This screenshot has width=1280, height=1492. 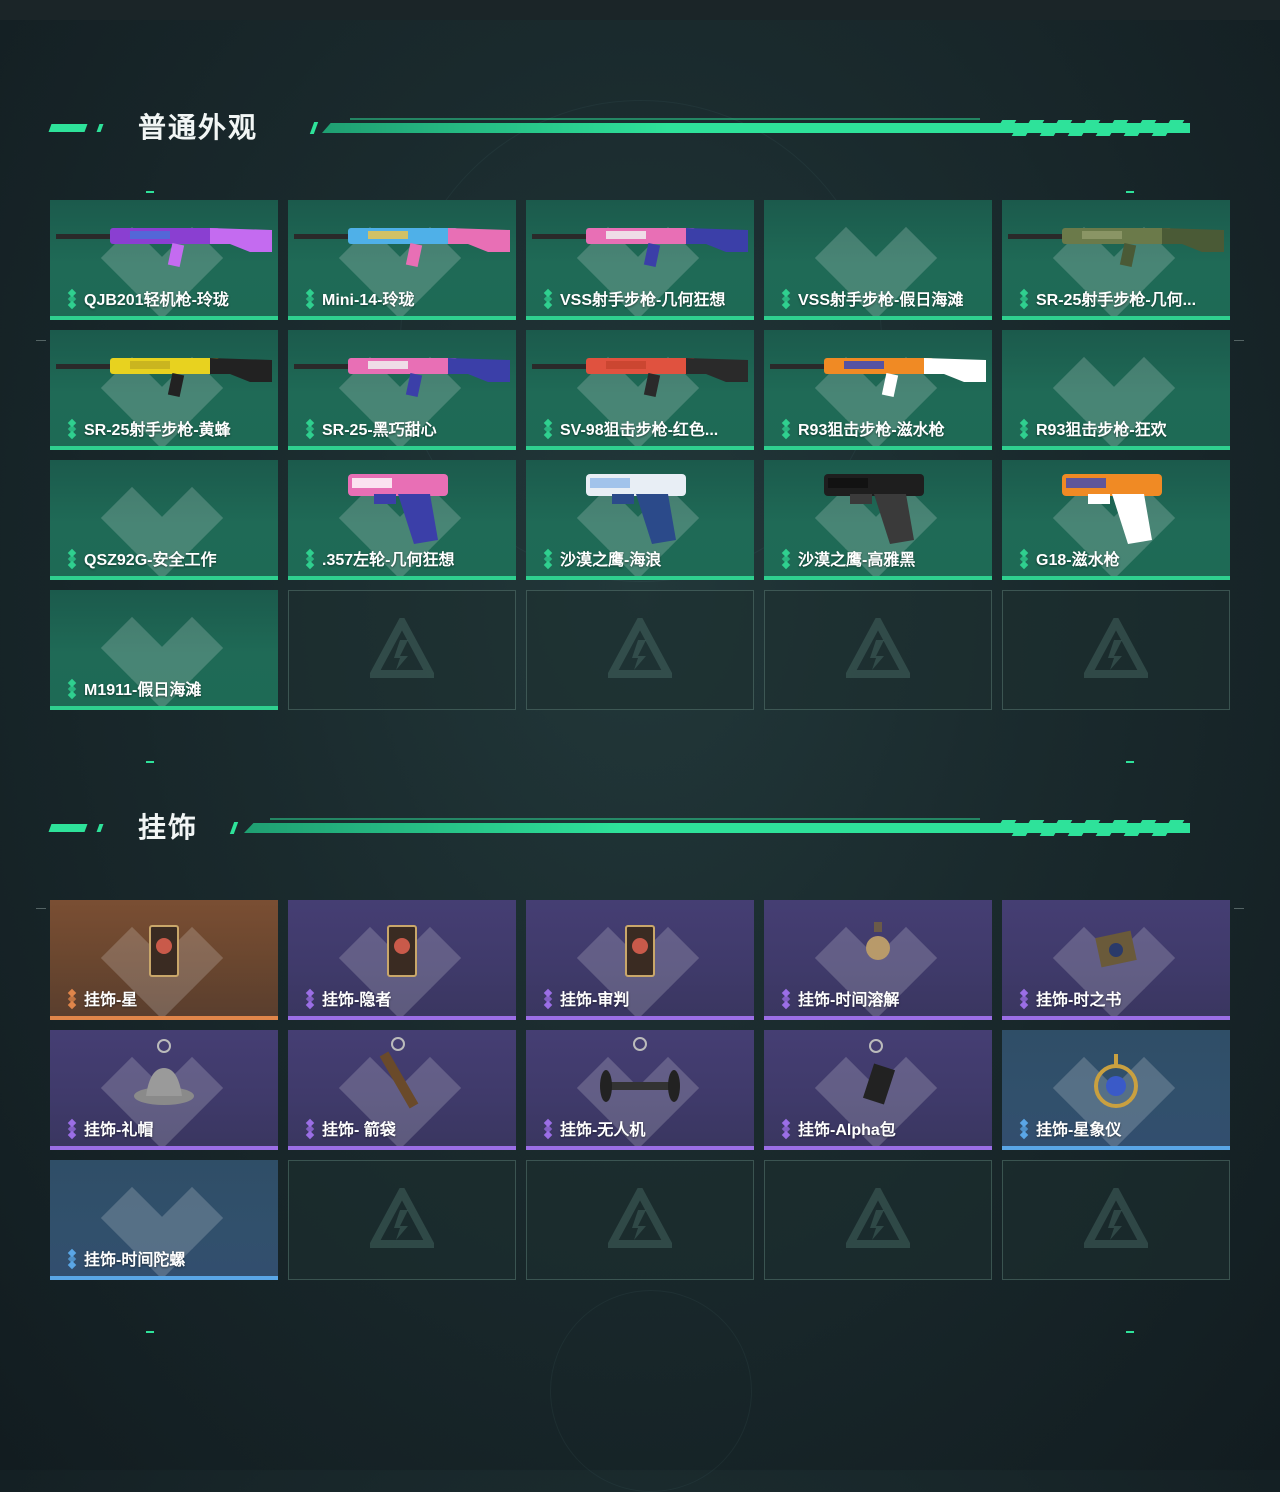 What do you see at coordinates (1079, 1000) in the screenshot?
I see `item-name: 挂饰-时之书` at bounding box center [1079, 1000].